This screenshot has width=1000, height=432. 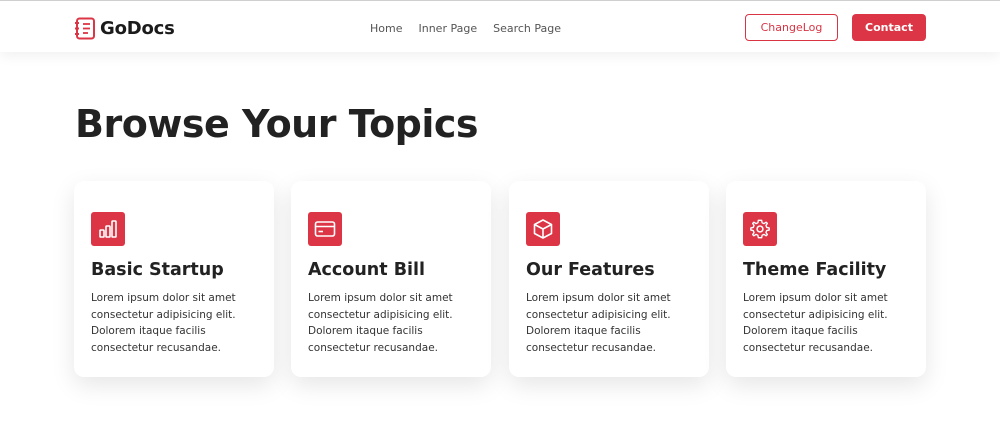 What do you see at coordinates (815, 270) in the screenshot?
I see `card-title: Theme Facility` at bounding box center [815, 270].